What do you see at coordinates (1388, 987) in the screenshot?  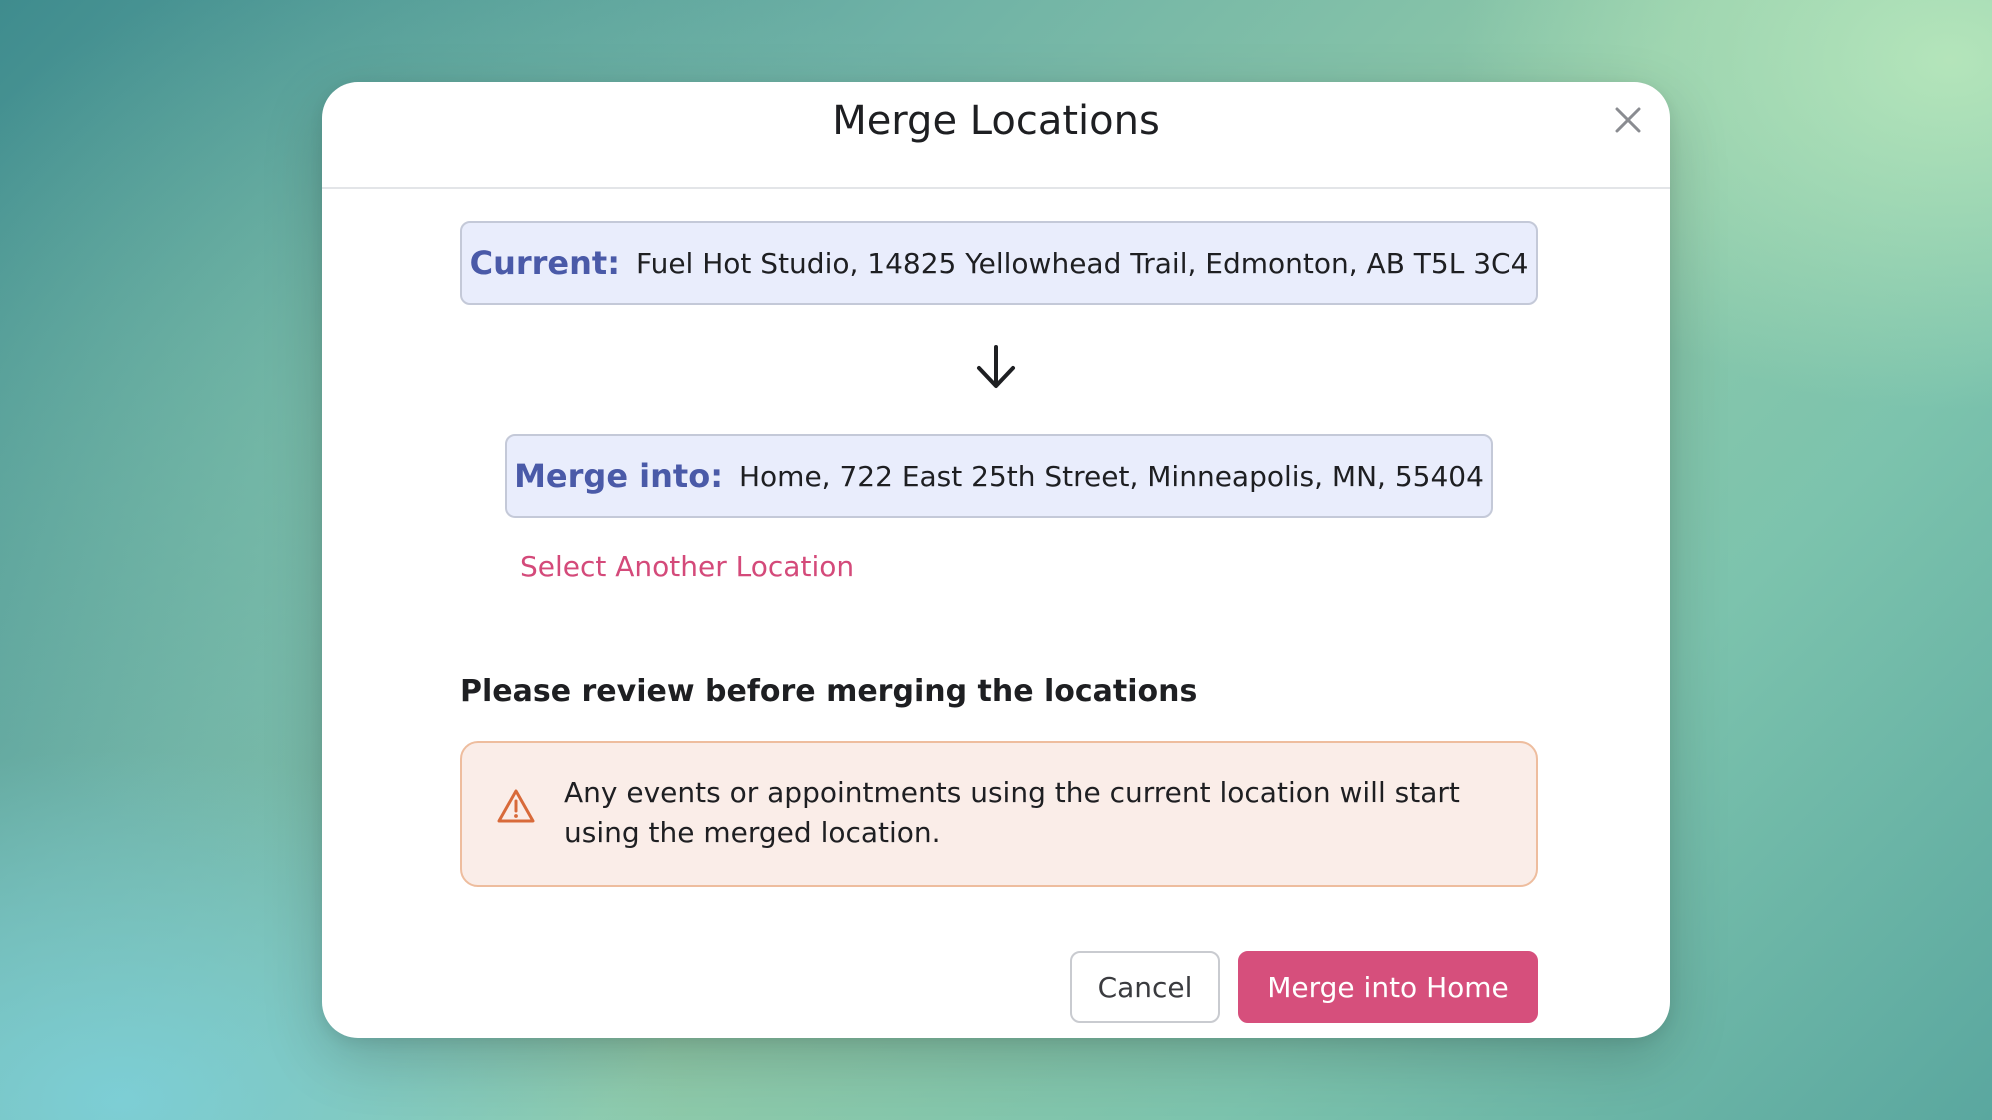 I see `merge-into-home-button: Merge into Home` at bounding box center [1388, 987].